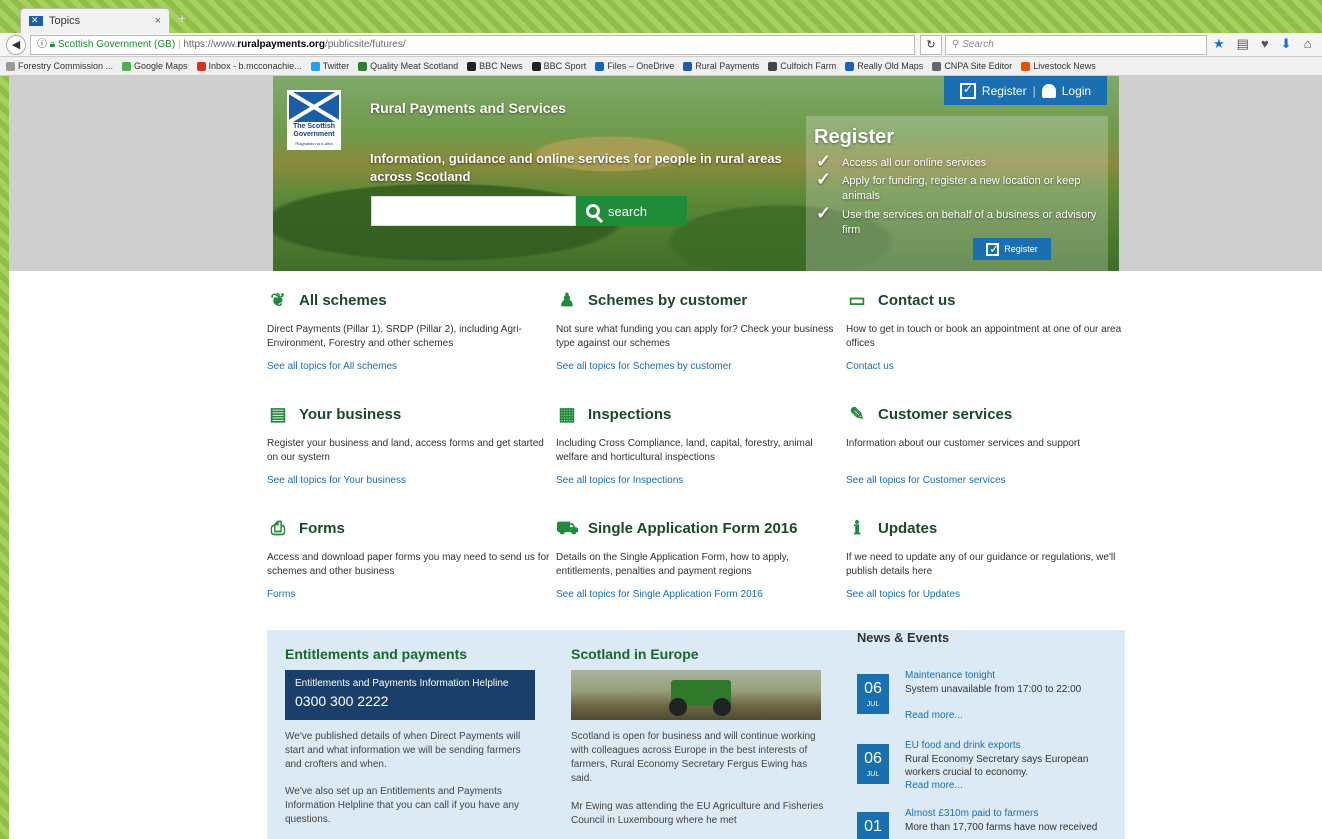  Describe the element at coordinates (630, 414) in the screenshot. I see `topic-title: Inspections` at that location.